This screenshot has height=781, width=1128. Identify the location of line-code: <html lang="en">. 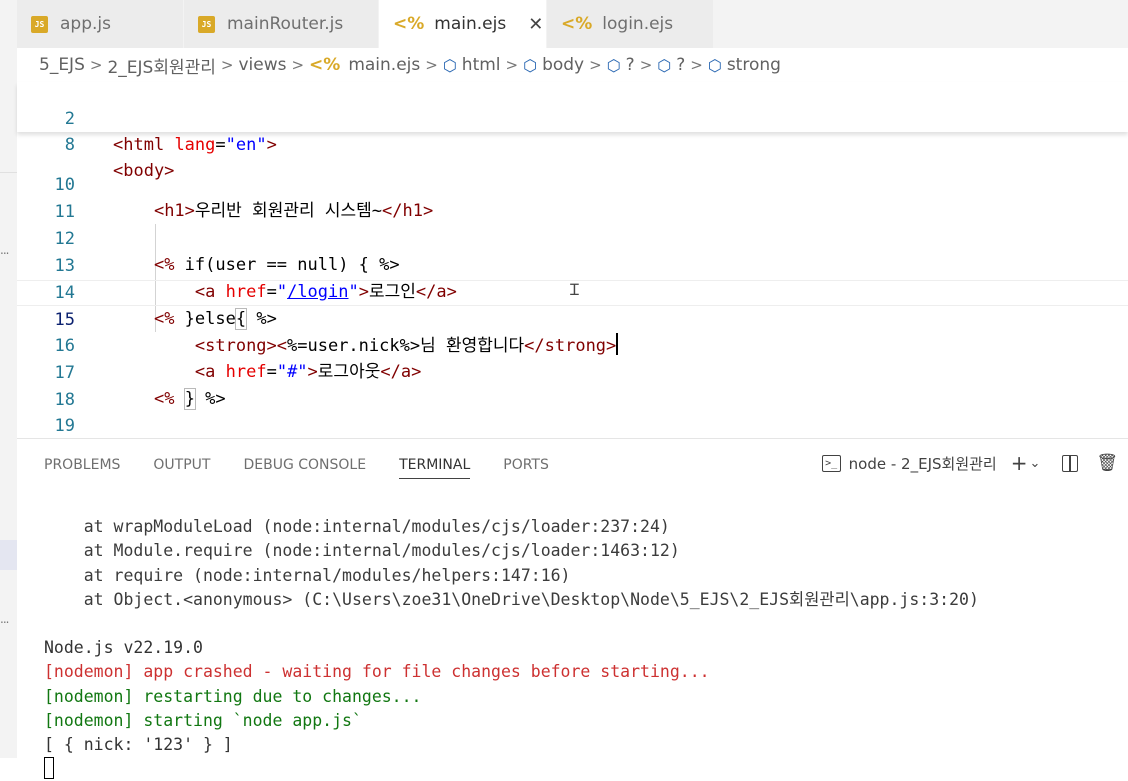
(195, 145).